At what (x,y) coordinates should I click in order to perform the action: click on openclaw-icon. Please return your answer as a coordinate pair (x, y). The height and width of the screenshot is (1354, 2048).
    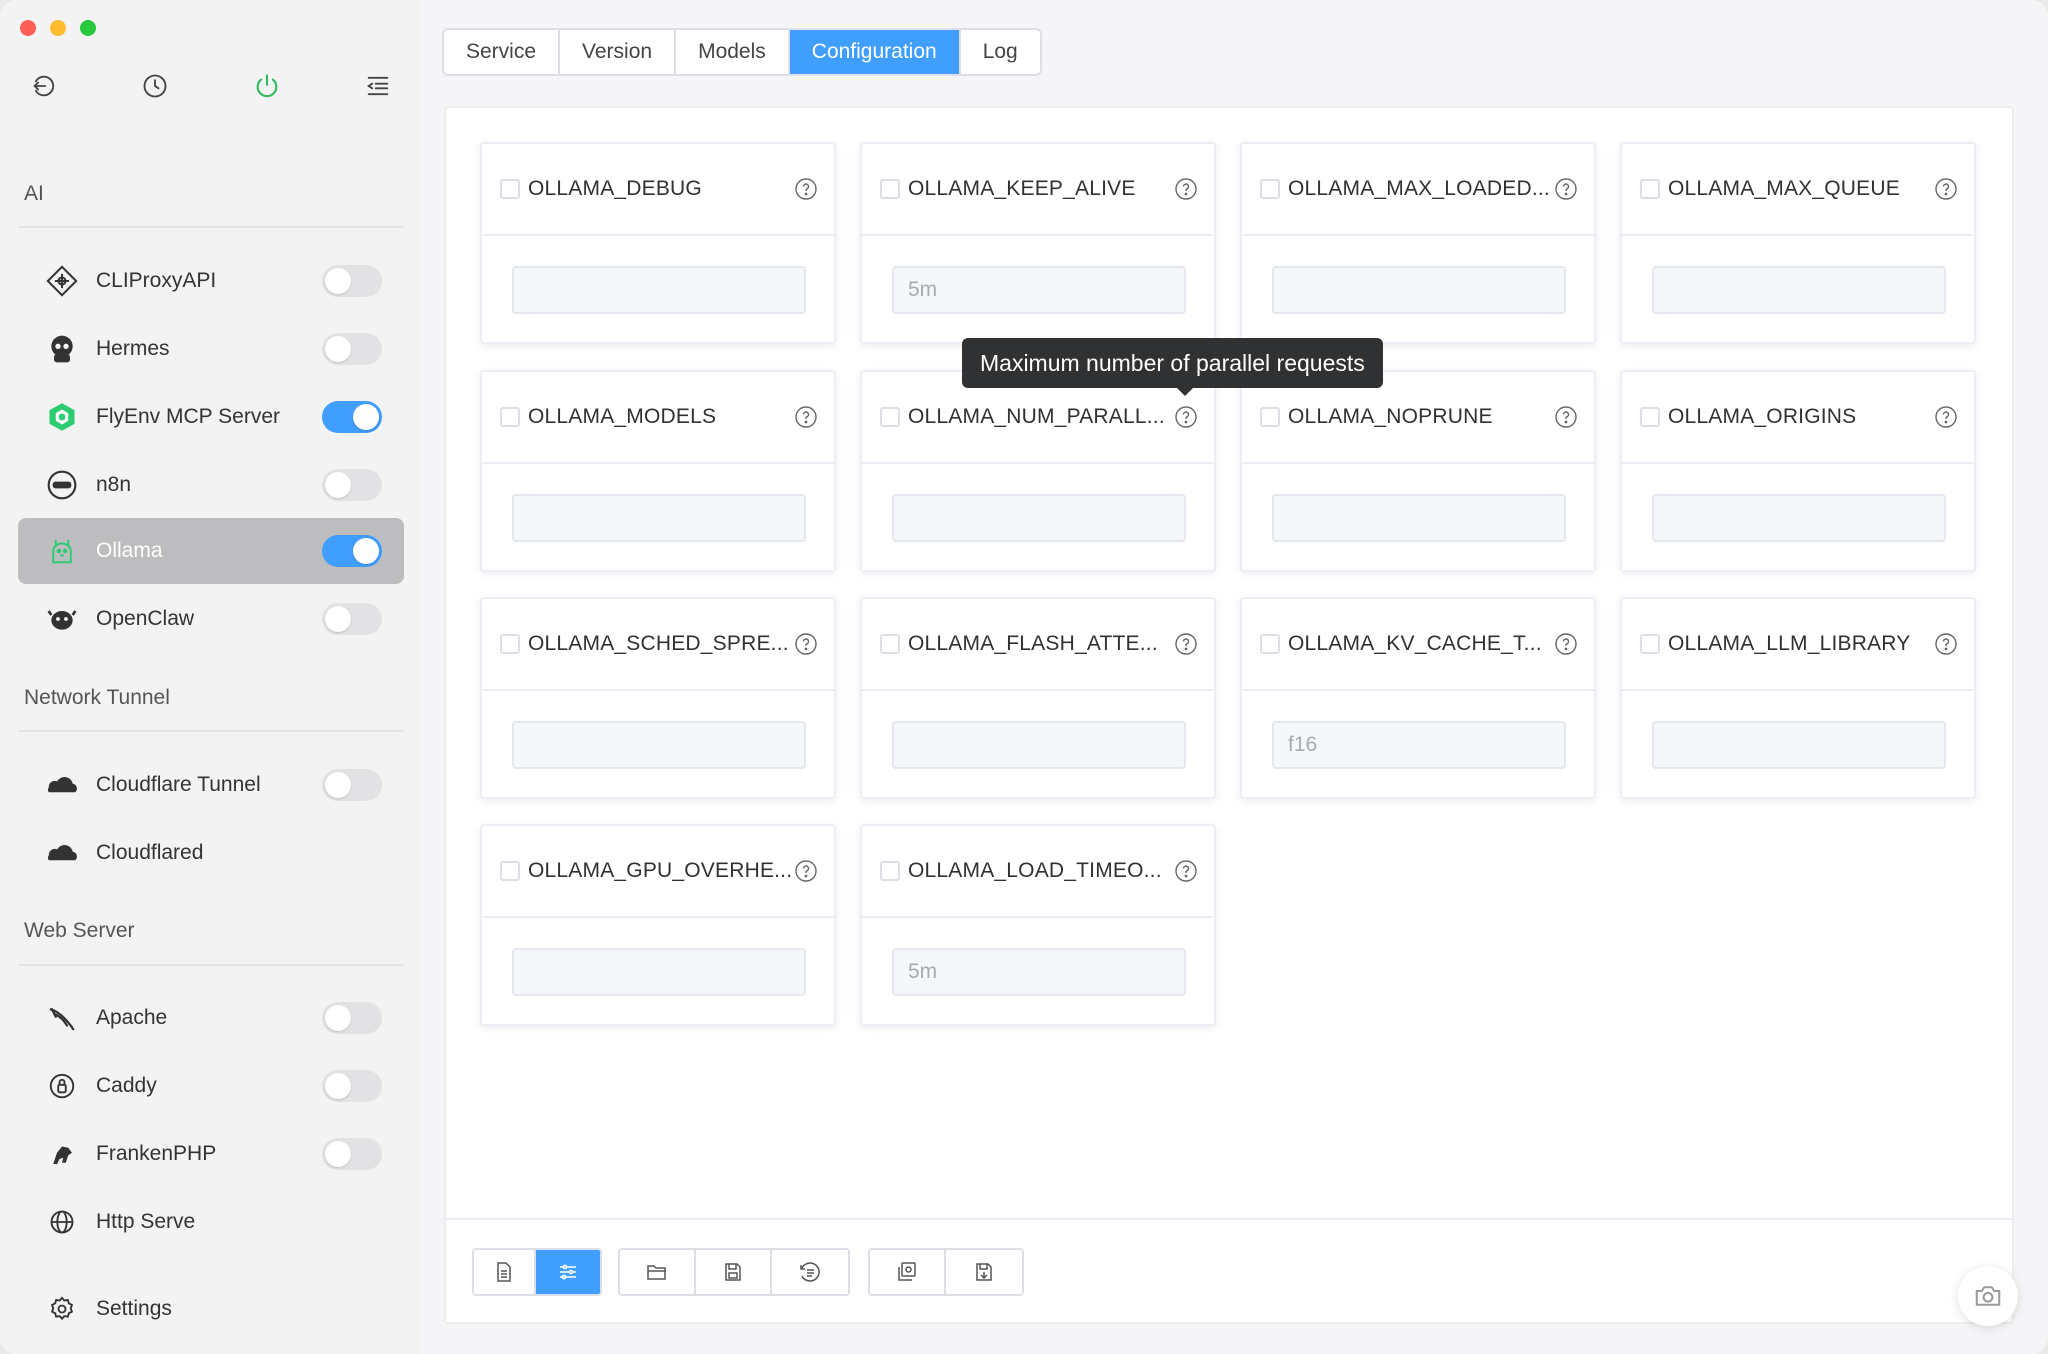
    Looking at the image, I should click on (62, 619).